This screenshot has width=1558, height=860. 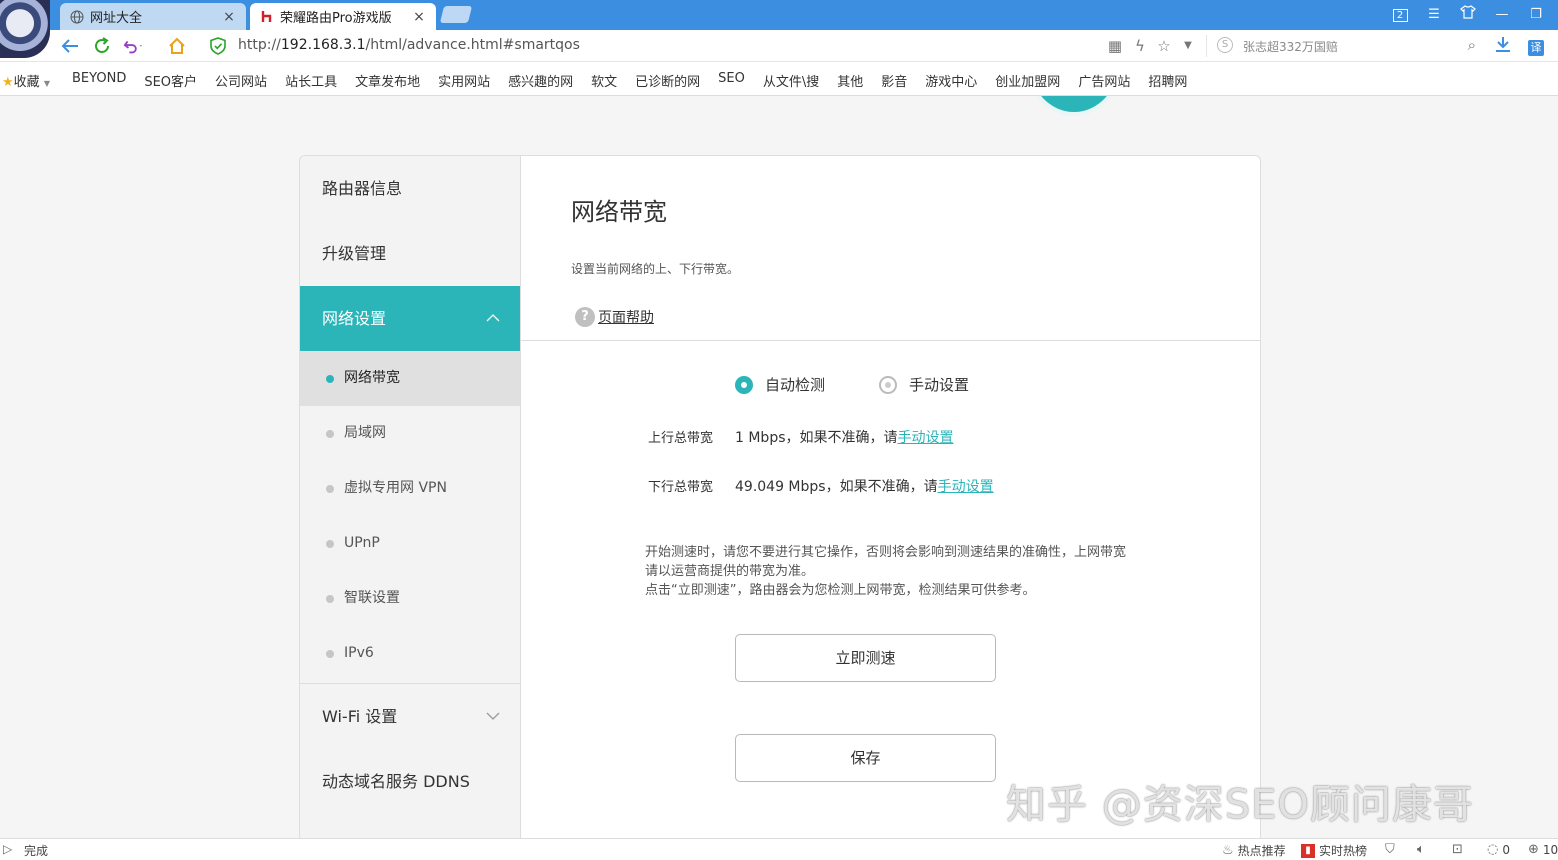 I want to click on back-icon, so click(x=70, y=46).